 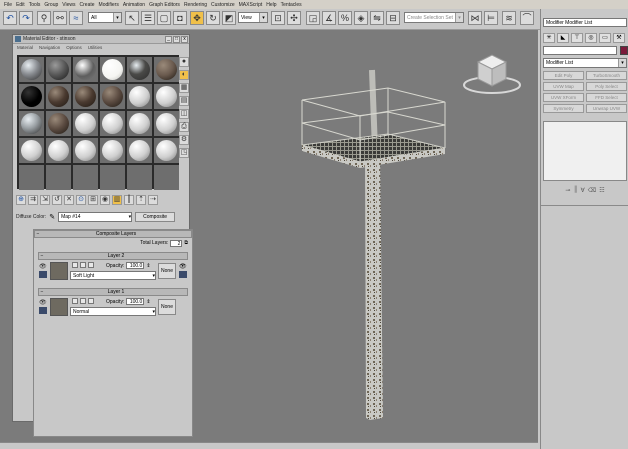 I want to click on layer-2-header: − Layer 2, so click(x=113, y=256).